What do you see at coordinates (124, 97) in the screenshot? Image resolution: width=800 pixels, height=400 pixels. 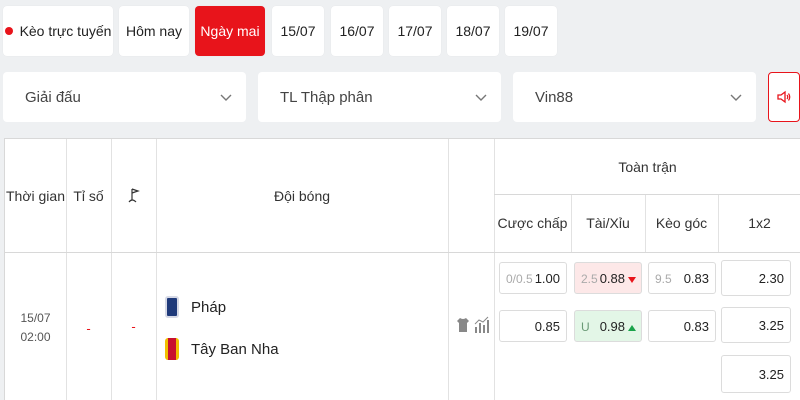 I see `league-select: Giải đấu` at bounding box center [124, 97].